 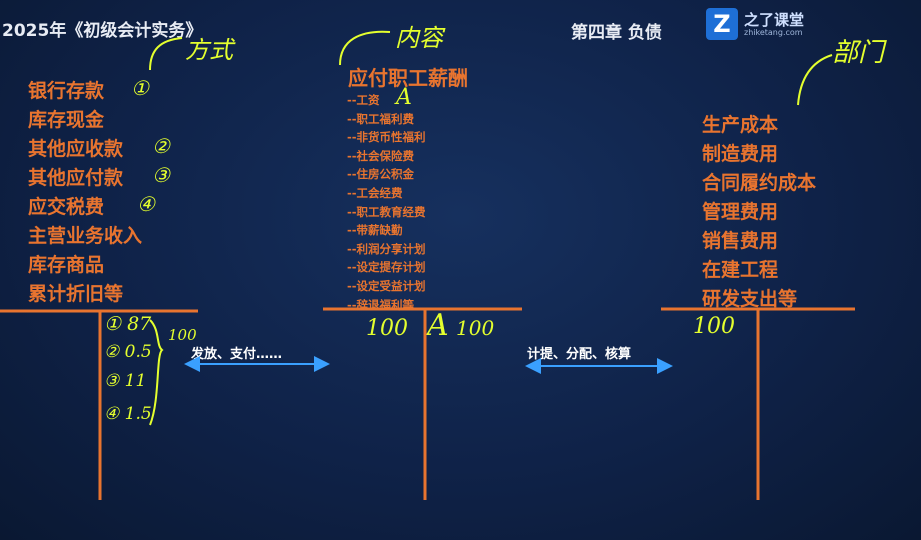 What do you see at coordinates (156, 372) in the screenshot?
I see `ledger-brace` at bounding box center [156, 372].